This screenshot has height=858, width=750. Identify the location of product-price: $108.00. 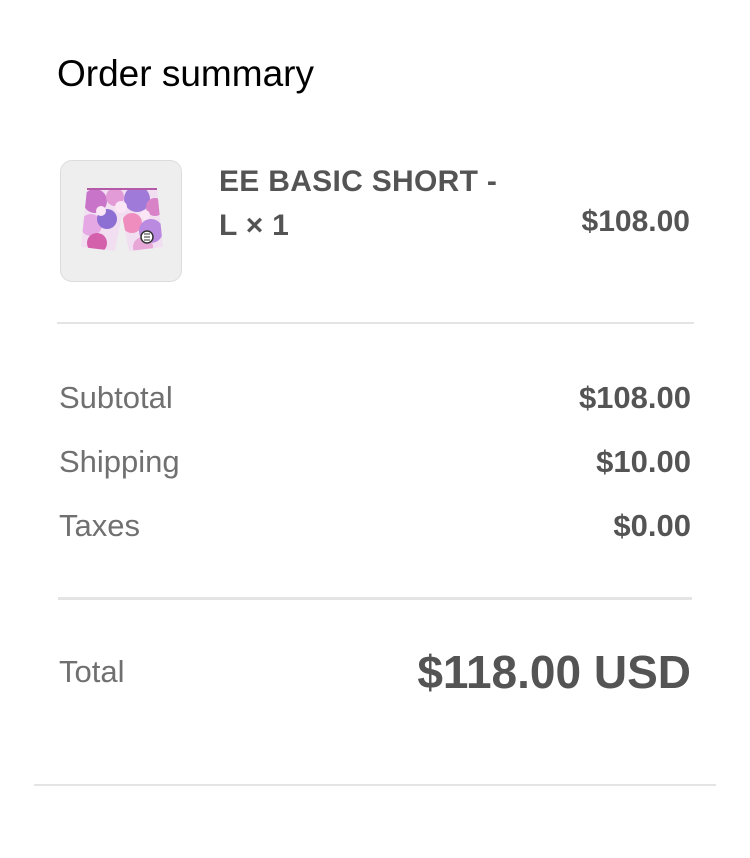
(635, 221).